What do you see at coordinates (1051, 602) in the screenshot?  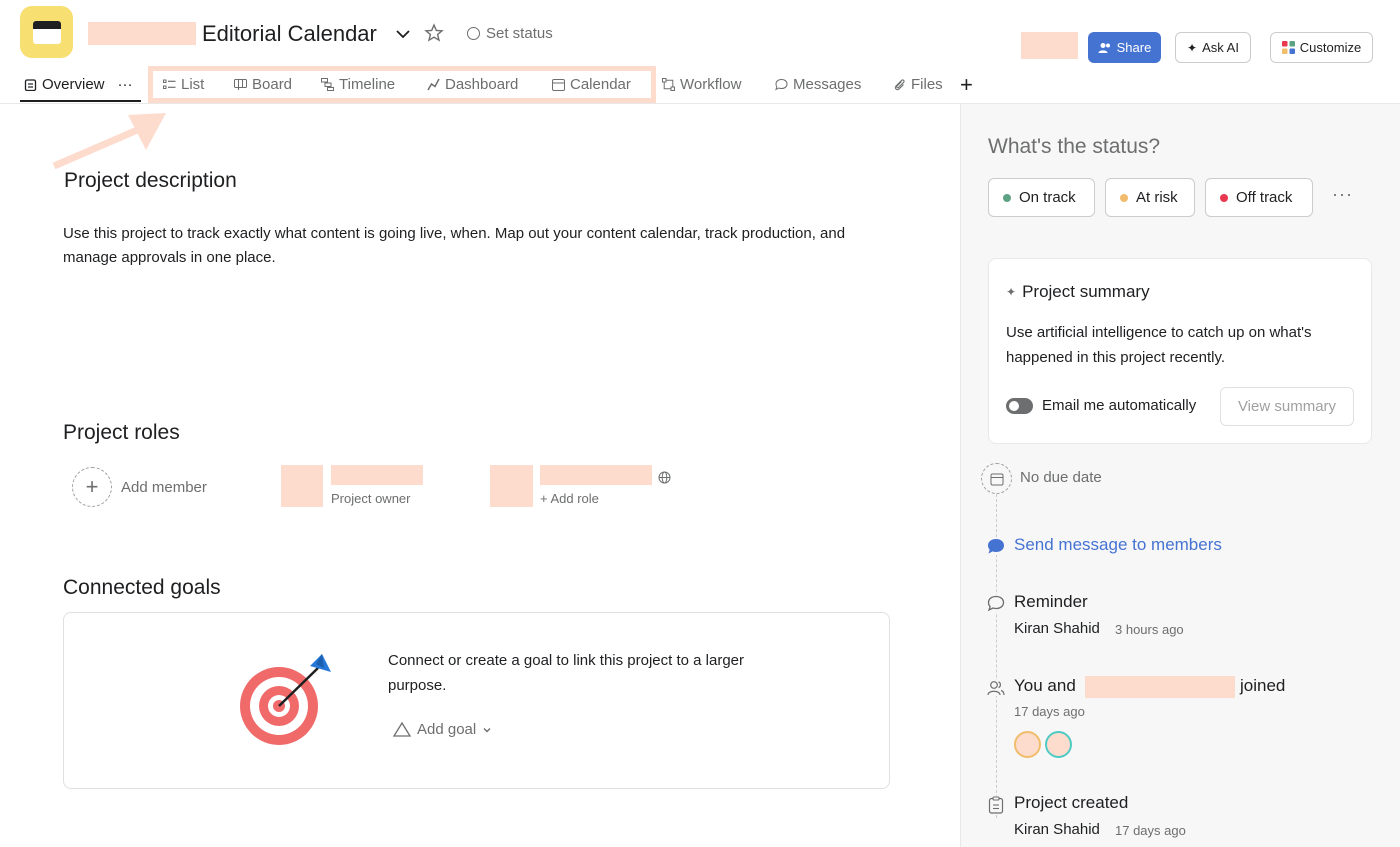 I see `reminder-title: Reminder` at bounding box center [1051, 602].